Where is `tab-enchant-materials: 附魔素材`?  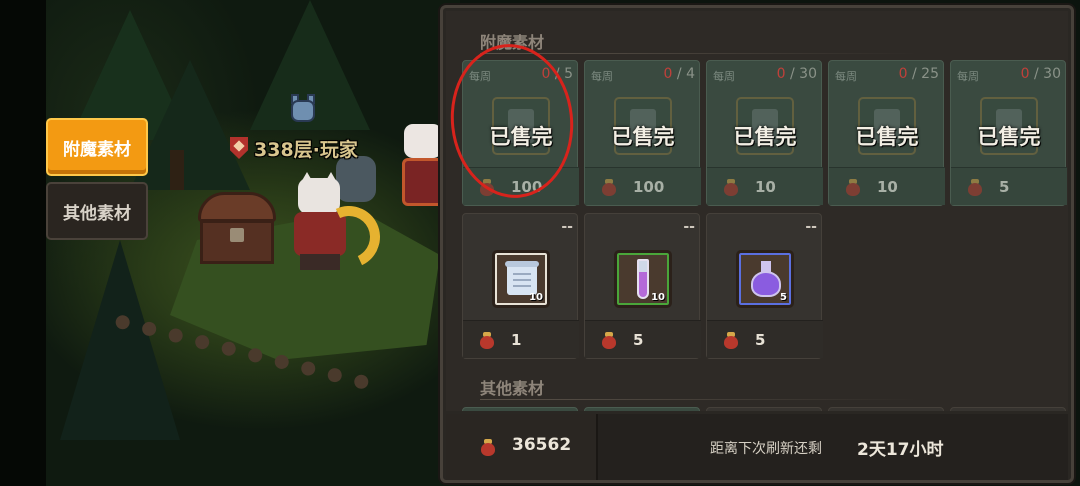
tab-enchant-materials: 附魔素材 is located at coordinates (97, 147).